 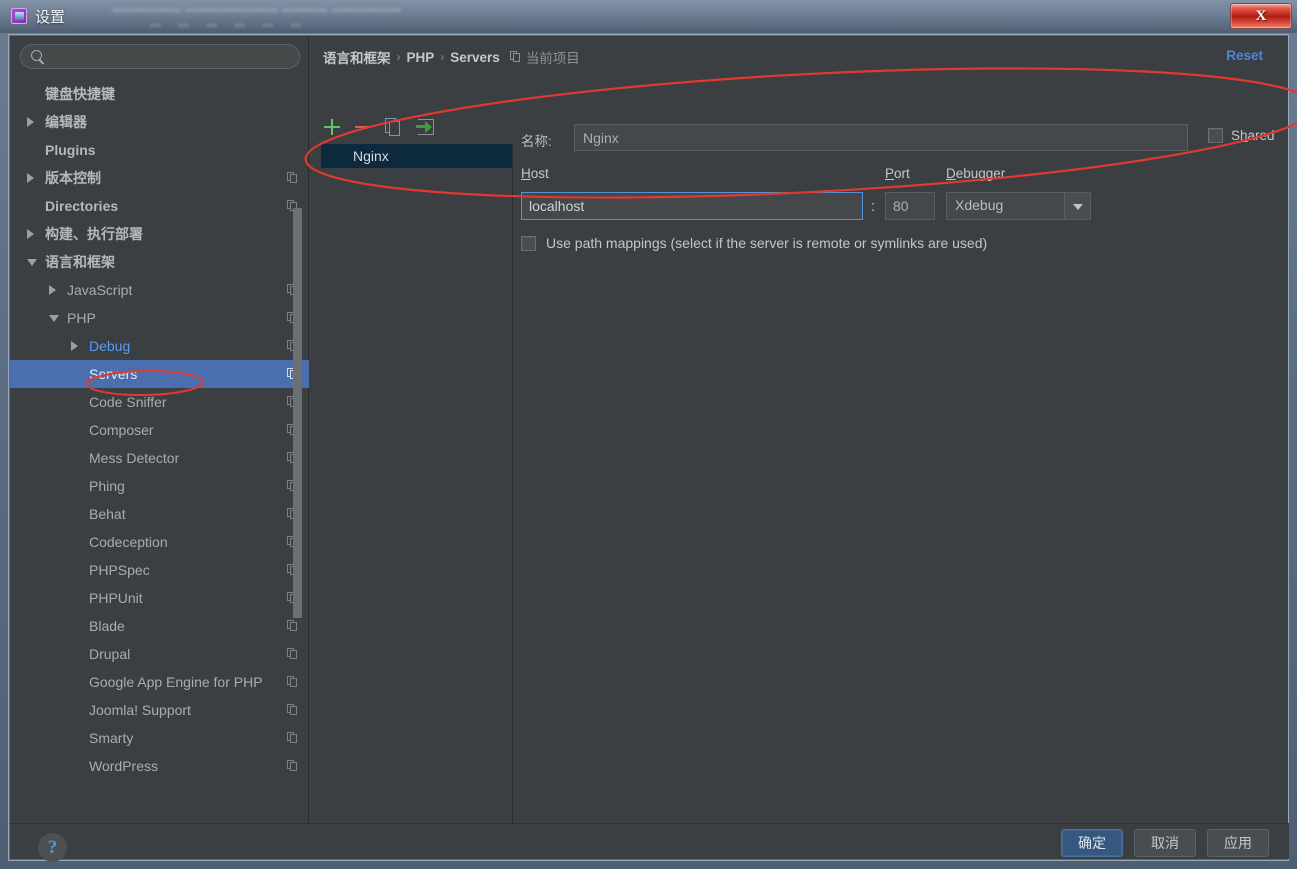 What do you see at coordinates (539, 173) in the screenshot?
I see `host-label-rest: ost` at bounding box center [539, 173].